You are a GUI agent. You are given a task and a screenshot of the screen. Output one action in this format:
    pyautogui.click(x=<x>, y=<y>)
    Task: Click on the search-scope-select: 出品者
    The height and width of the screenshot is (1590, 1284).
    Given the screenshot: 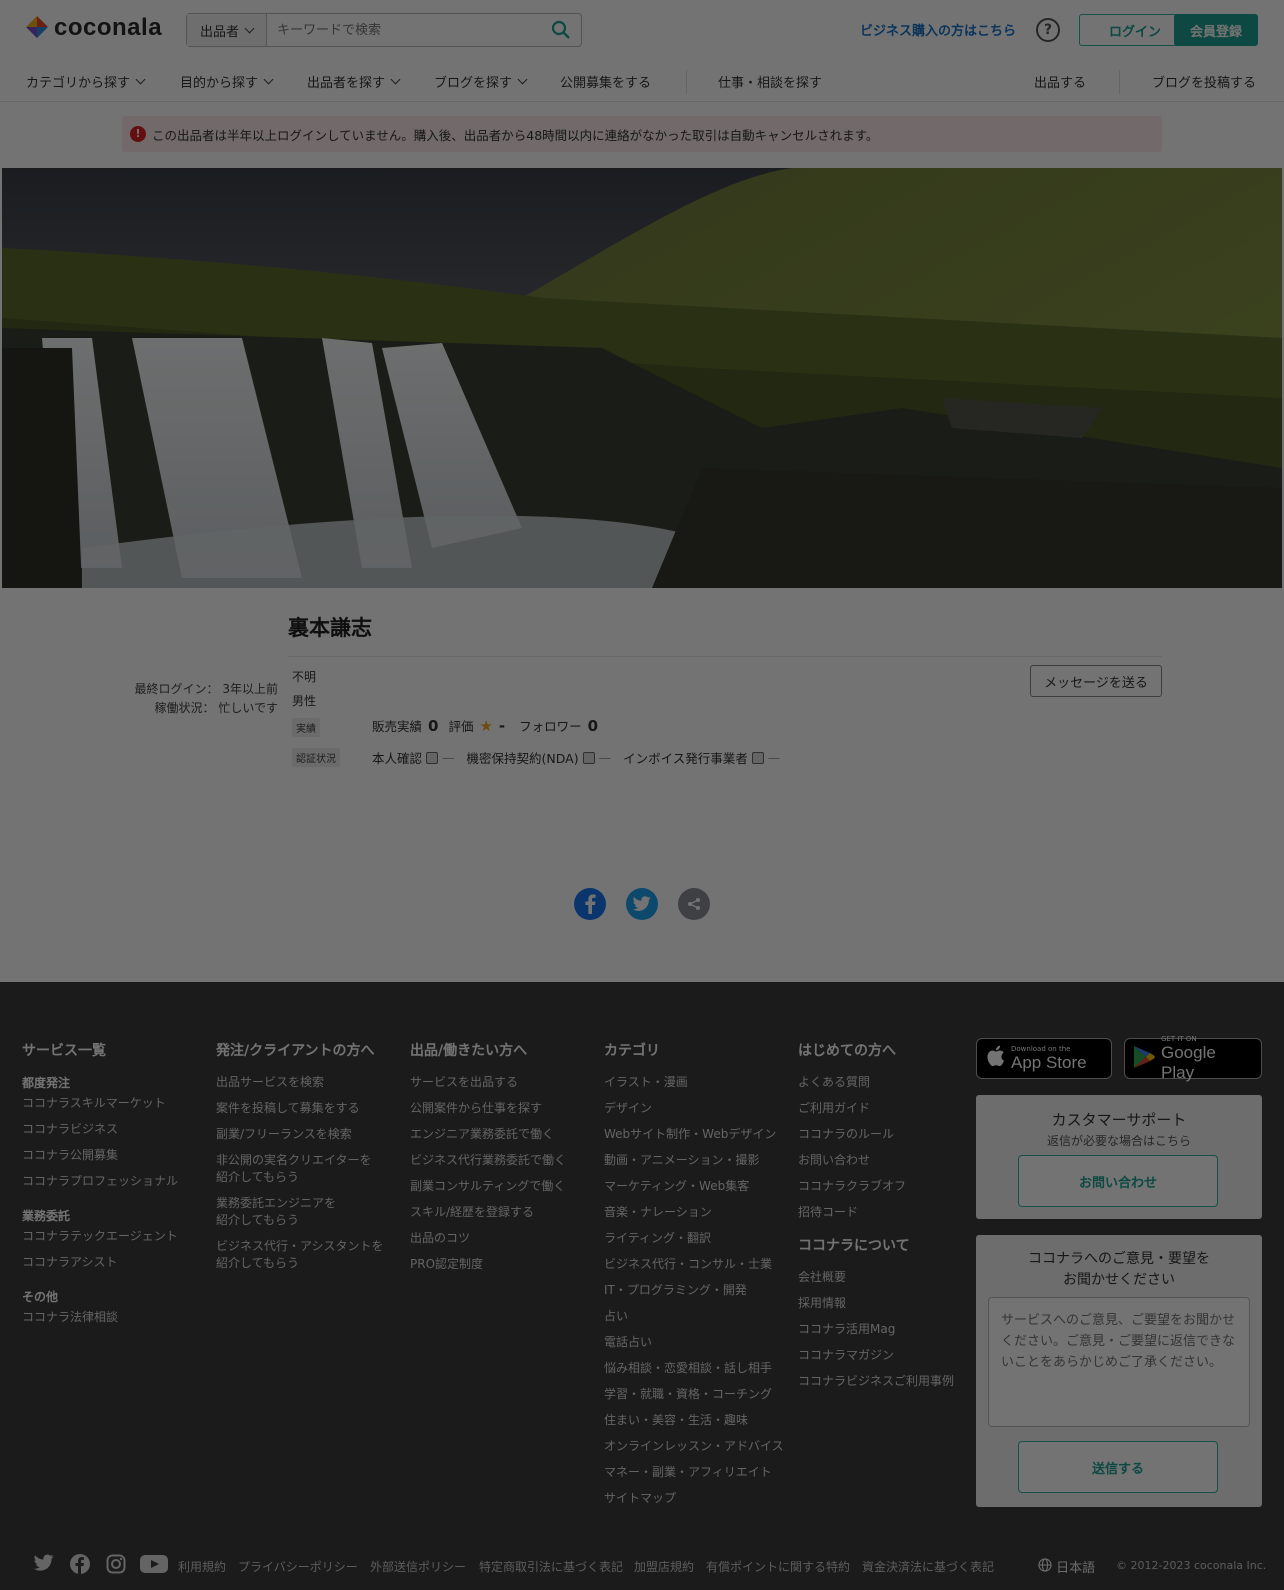 What is the action you would take?
    pyautogui.click(x=227, y=30)
    